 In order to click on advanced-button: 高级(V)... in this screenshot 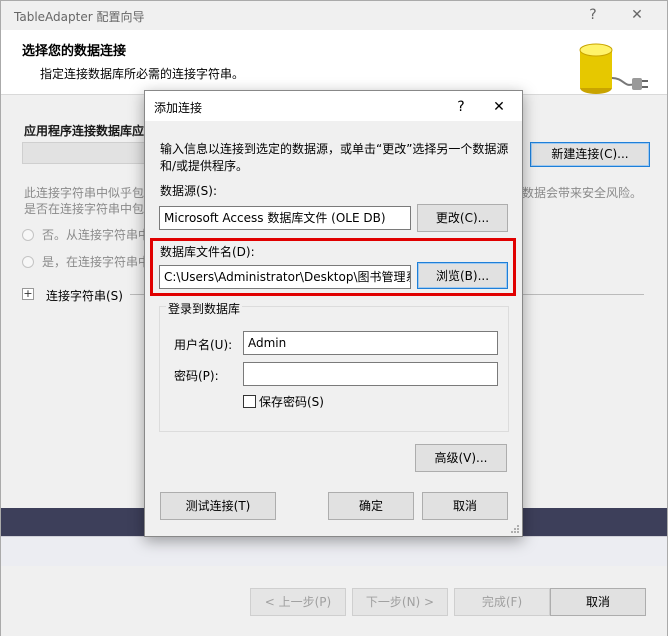, I will do `click(461, 458)`.